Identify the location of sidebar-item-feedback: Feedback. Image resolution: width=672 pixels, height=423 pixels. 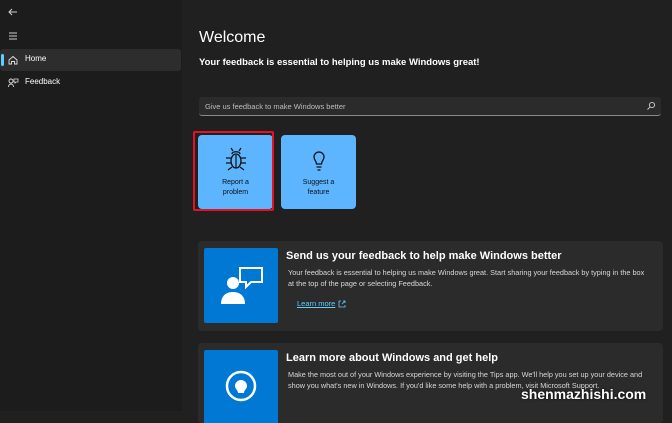
(90, 83).